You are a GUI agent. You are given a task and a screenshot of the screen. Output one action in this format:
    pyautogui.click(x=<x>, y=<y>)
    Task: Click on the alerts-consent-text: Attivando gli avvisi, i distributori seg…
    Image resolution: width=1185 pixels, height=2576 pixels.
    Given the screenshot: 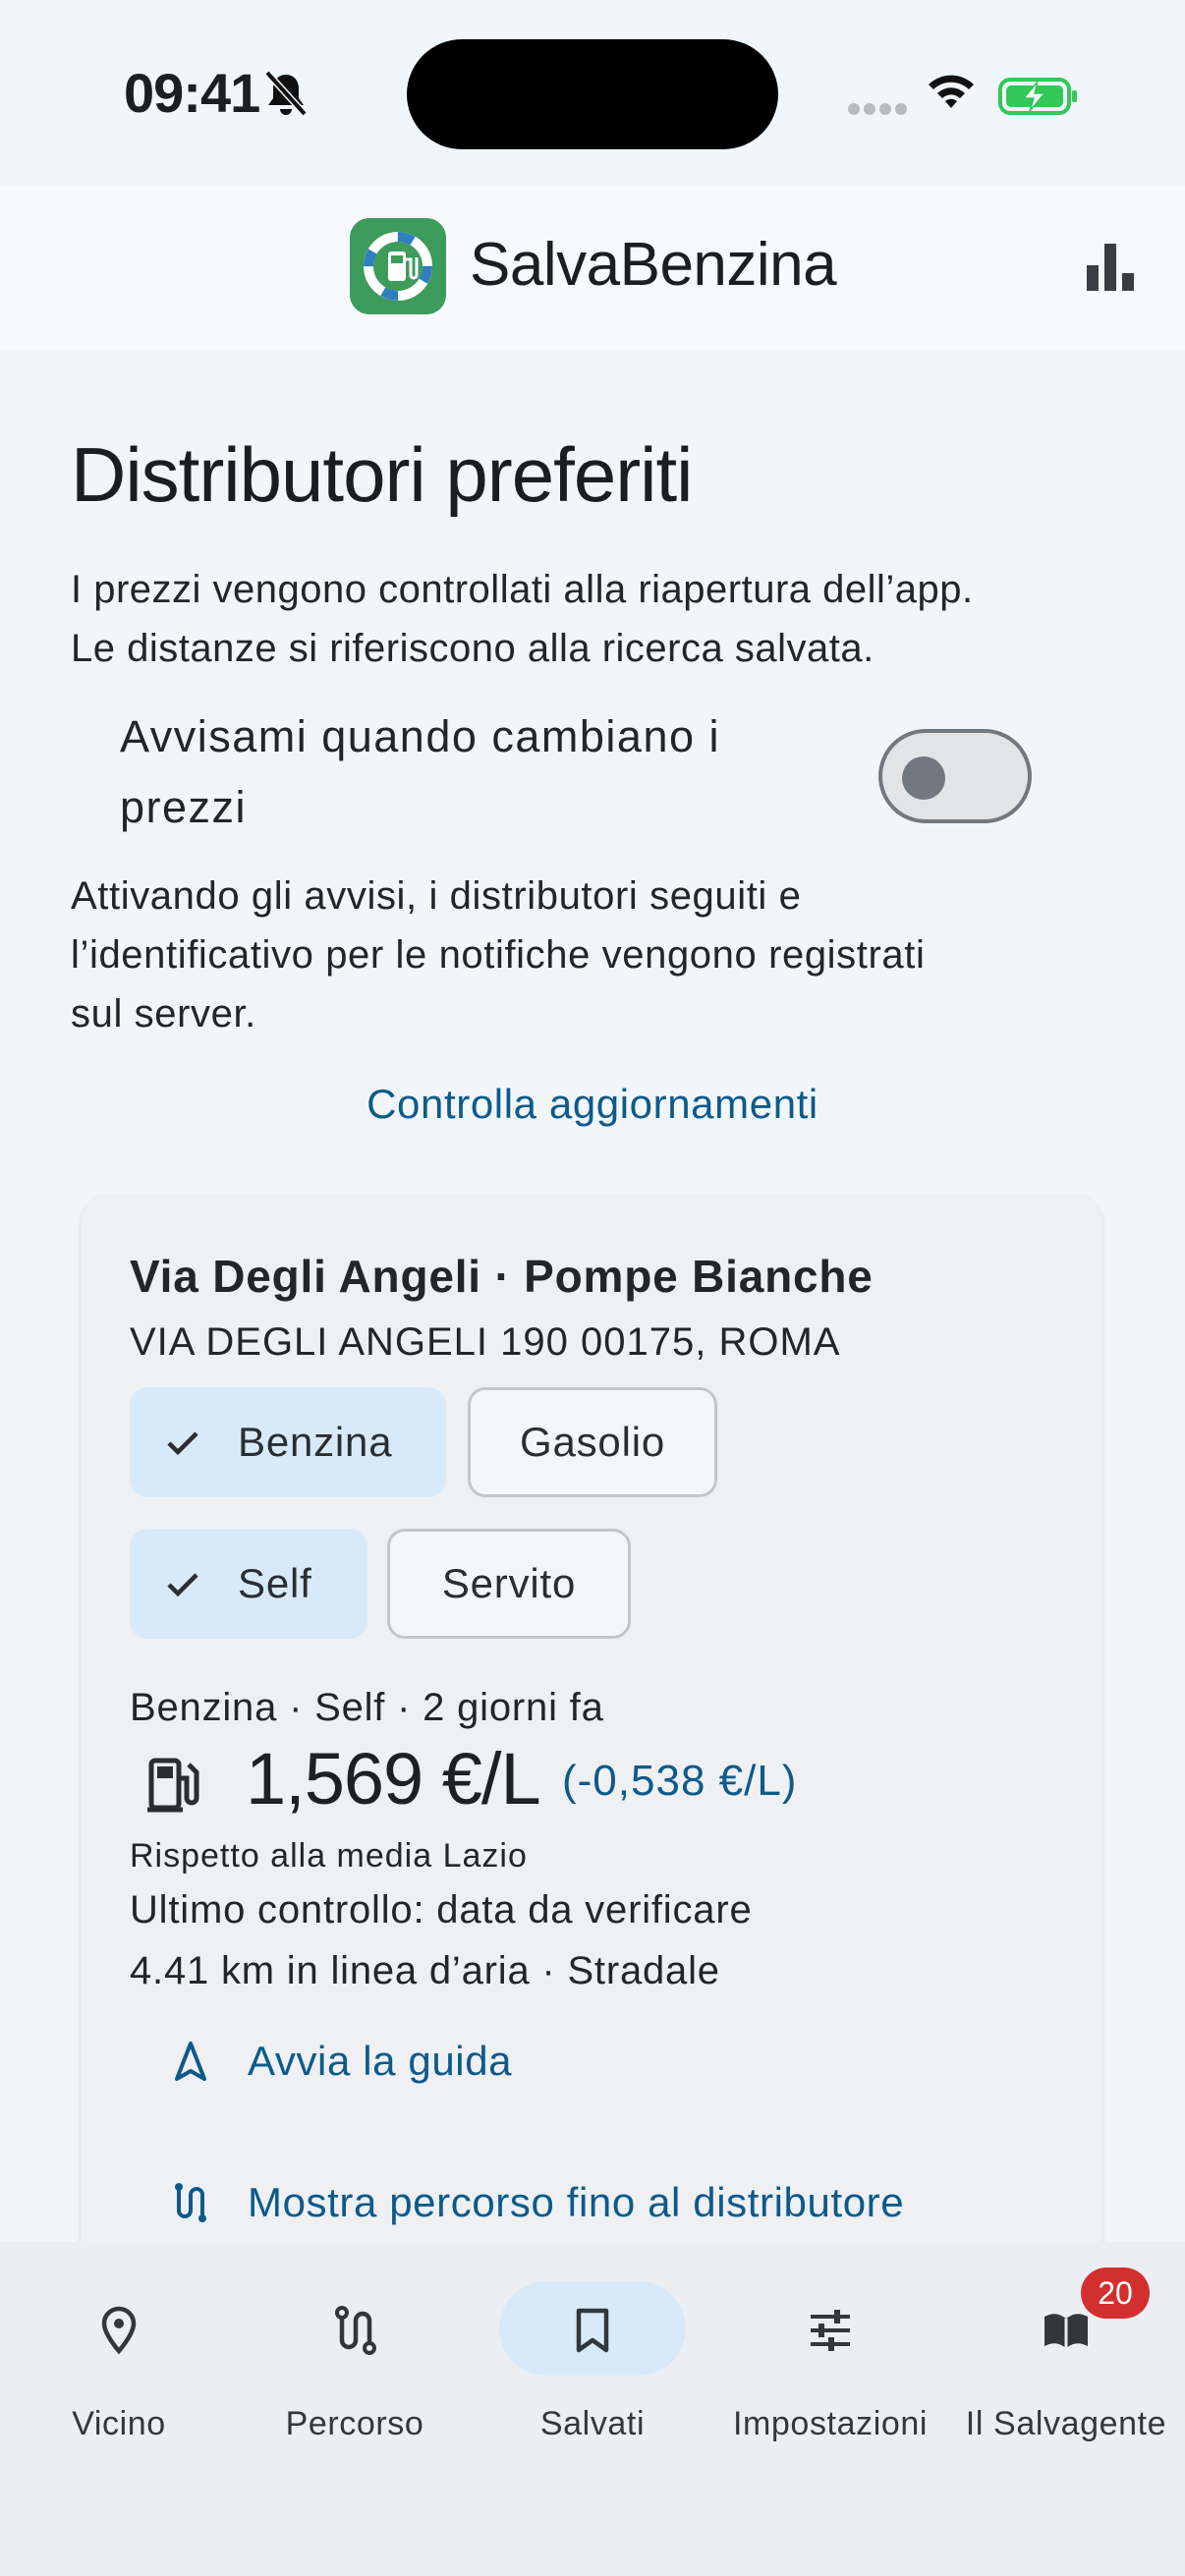 What is the action you would take?
    pyautogui.click(x=606, y=955)
    